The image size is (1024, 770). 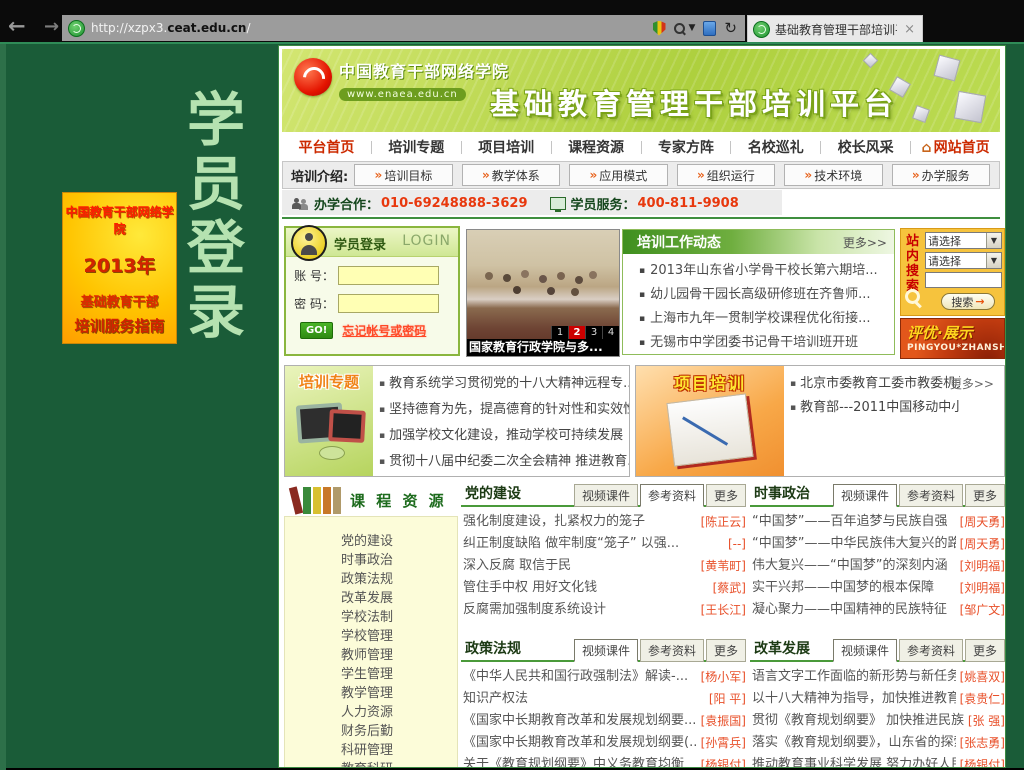 I want to click on nav-platform-home: 平台首页, so click(x=326, y=147).